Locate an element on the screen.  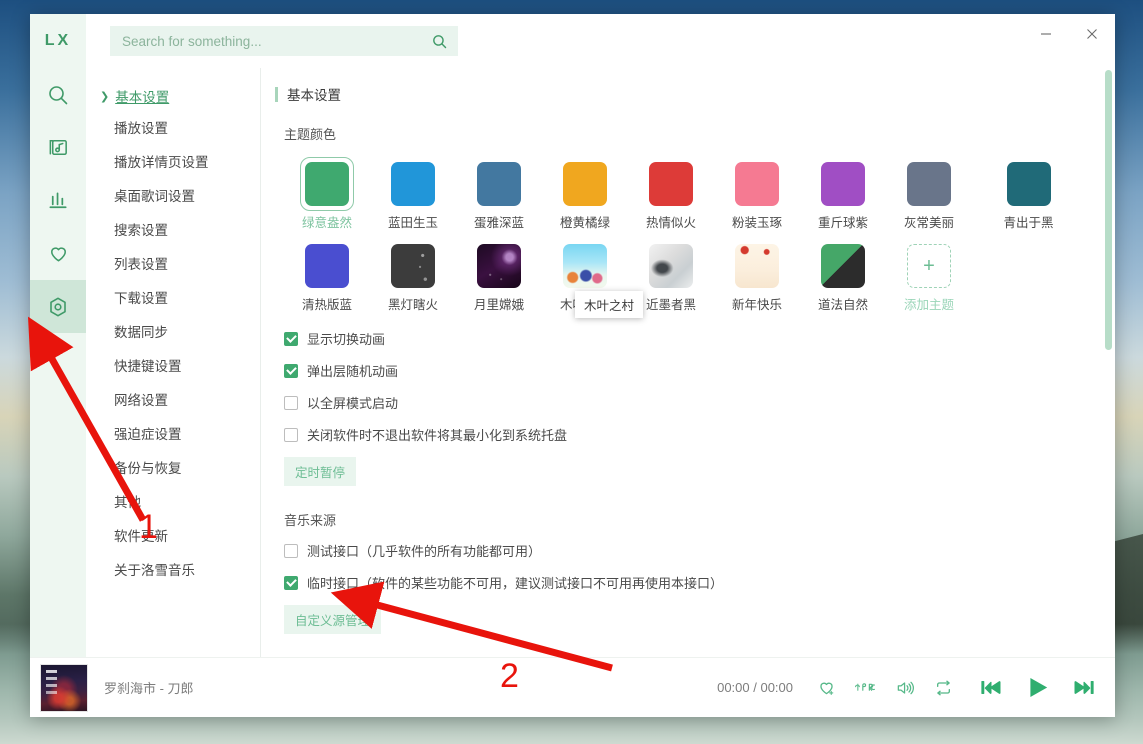
theme-swatch: 月里嫦娥 is located at coordinates (499, 276).